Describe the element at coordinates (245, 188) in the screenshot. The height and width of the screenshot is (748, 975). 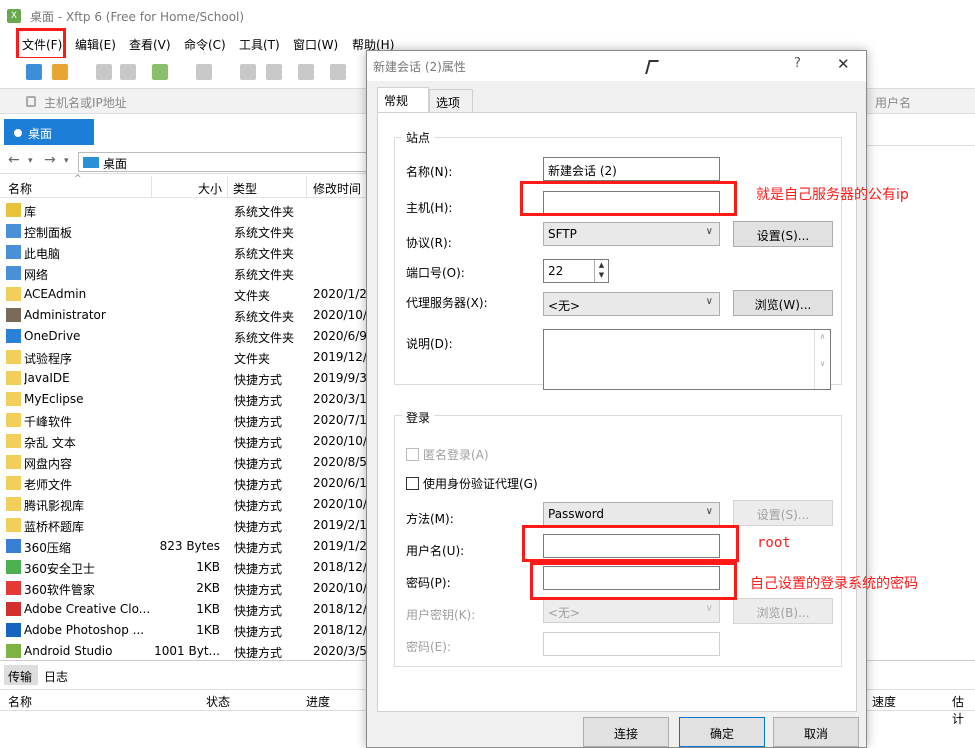
I see `col-type: 类型` at that location.